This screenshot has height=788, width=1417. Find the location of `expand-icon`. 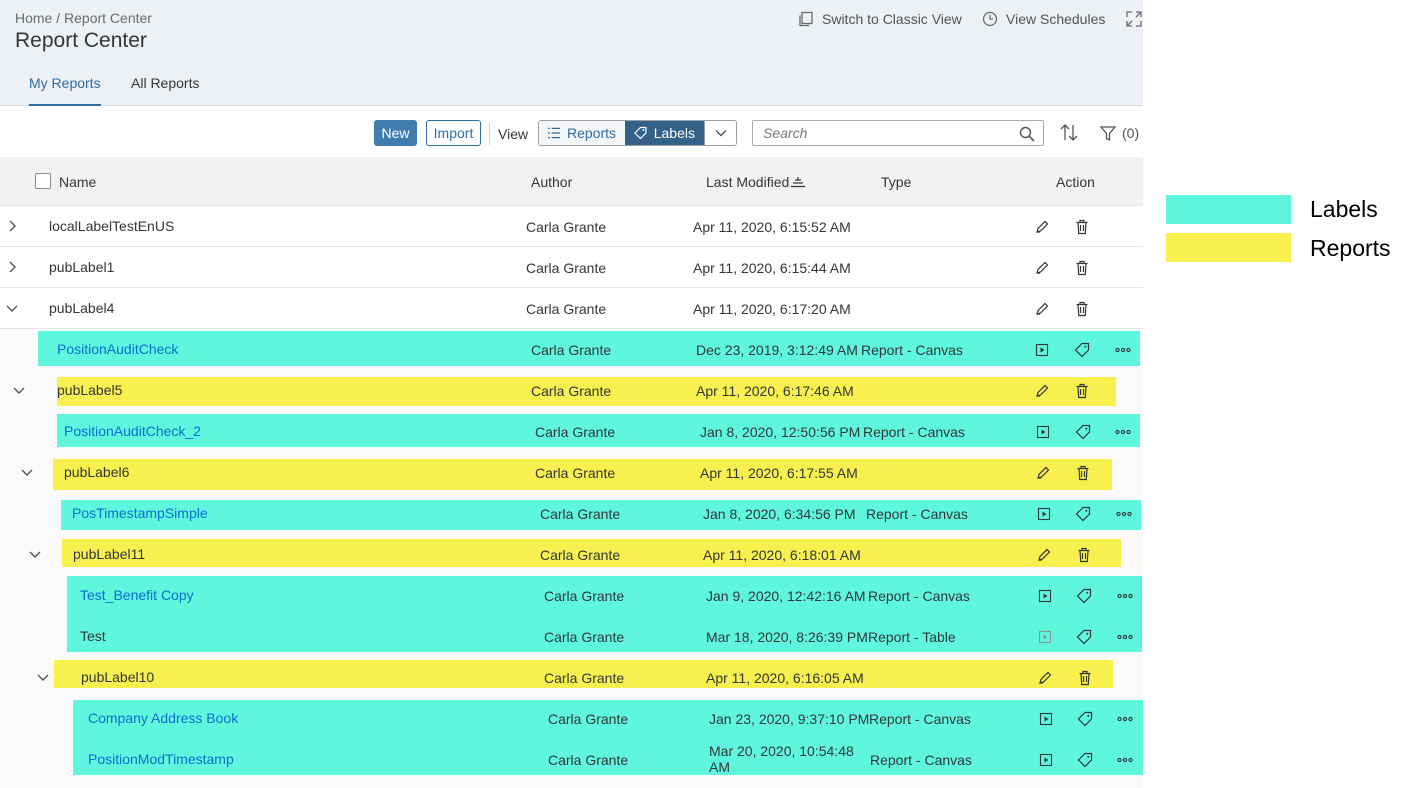

expand-icon is located at coordinates (1134, 19).